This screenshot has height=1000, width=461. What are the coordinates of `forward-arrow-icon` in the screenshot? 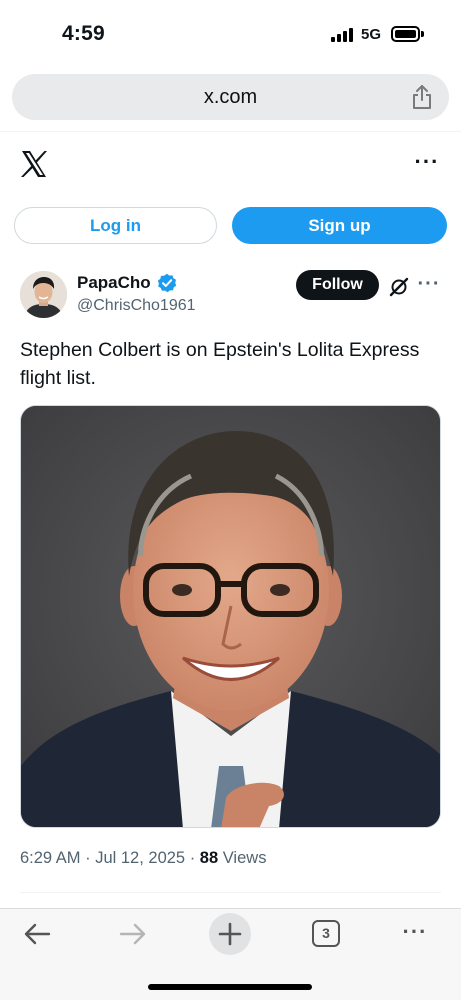 It's located at (133, 934).